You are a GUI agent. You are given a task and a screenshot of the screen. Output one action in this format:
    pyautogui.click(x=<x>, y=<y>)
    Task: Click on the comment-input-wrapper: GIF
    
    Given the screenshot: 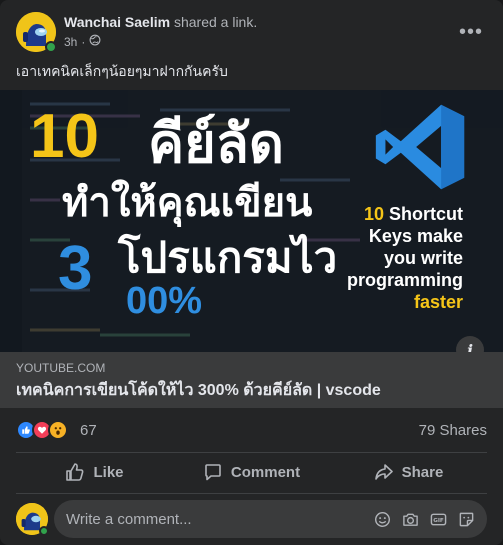 What is the action you would take?
    pyautogui.click(x=270, y=519)
    